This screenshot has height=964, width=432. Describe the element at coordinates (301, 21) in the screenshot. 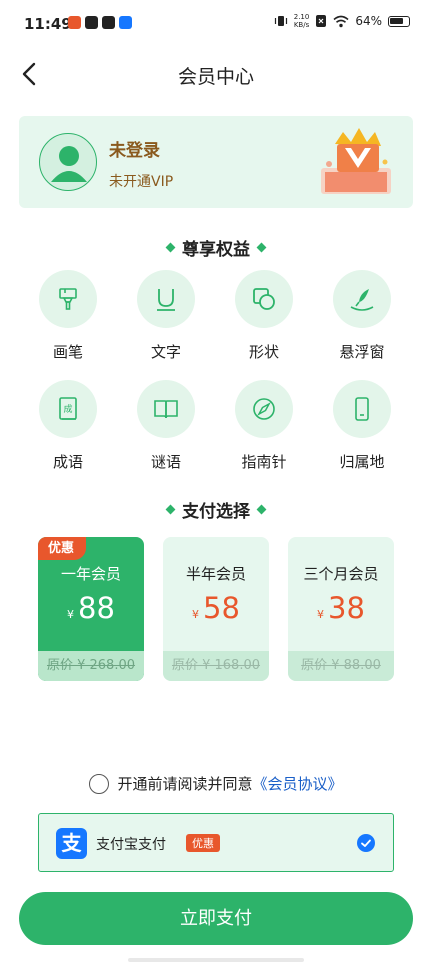

I see `network-speed: 2.10 KB/s` at that location.